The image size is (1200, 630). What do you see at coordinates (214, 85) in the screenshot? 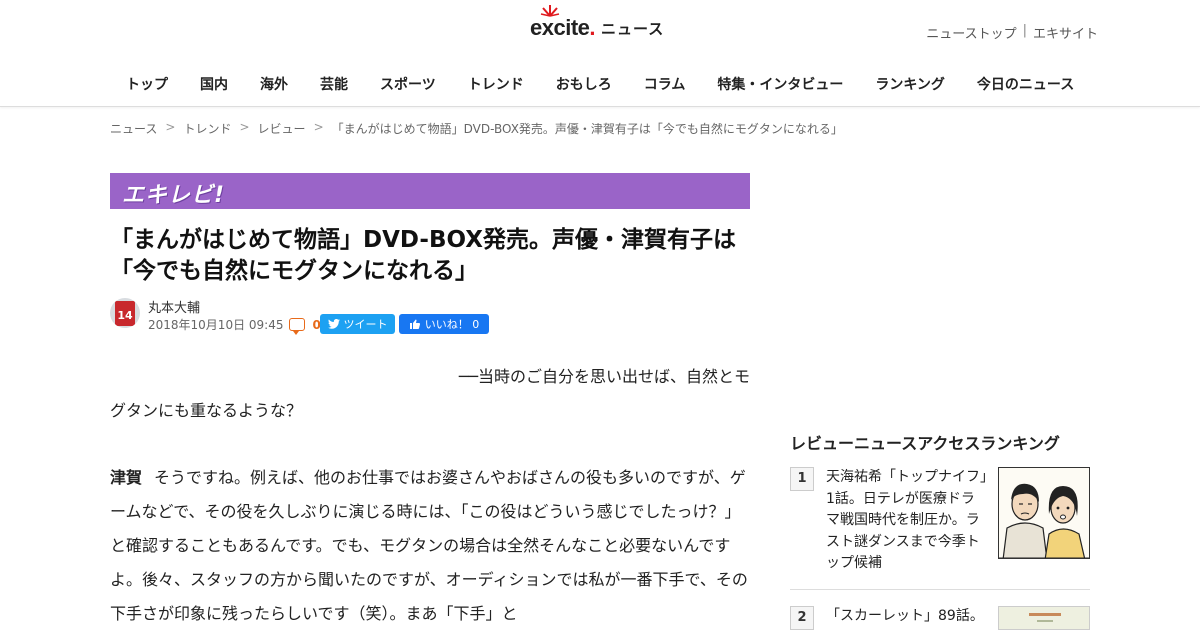
I see `nav-domestic: 国内` at bounding box center [214, 85].